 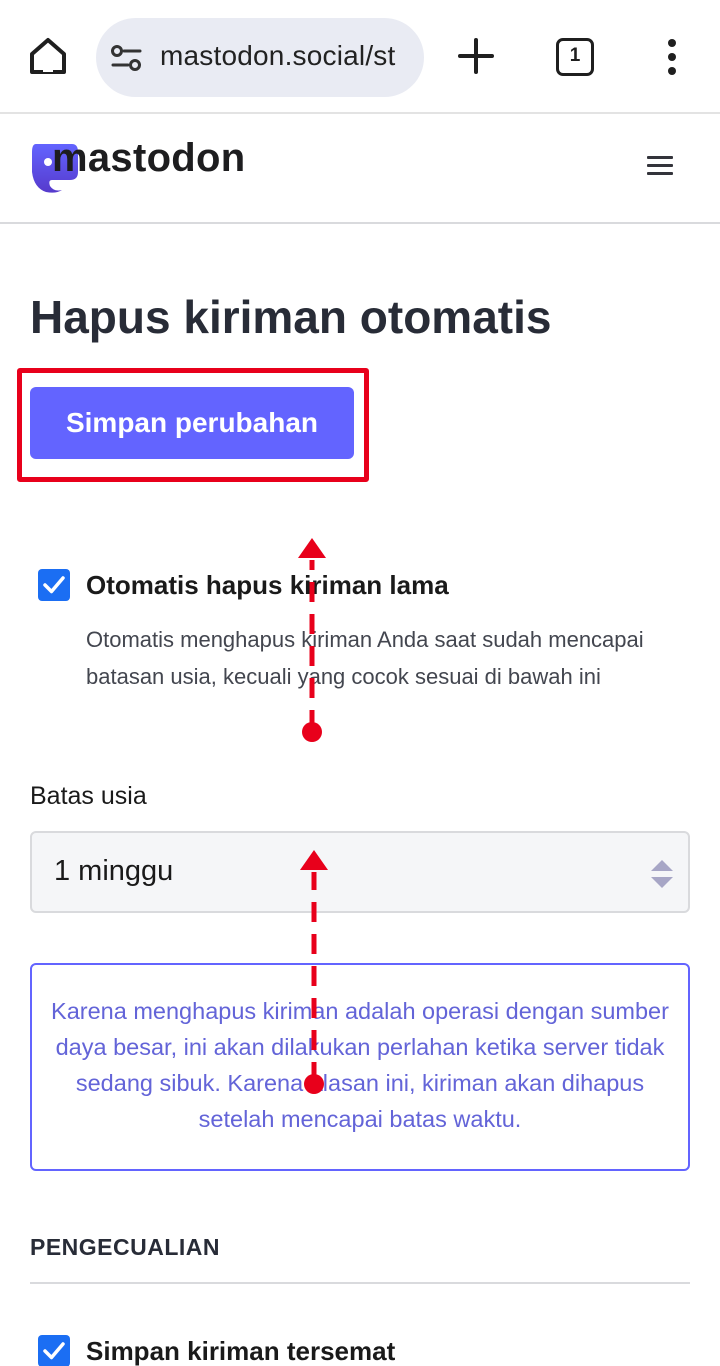 I want to click on auto-delete-checkbox, so click(x=54, y=585).